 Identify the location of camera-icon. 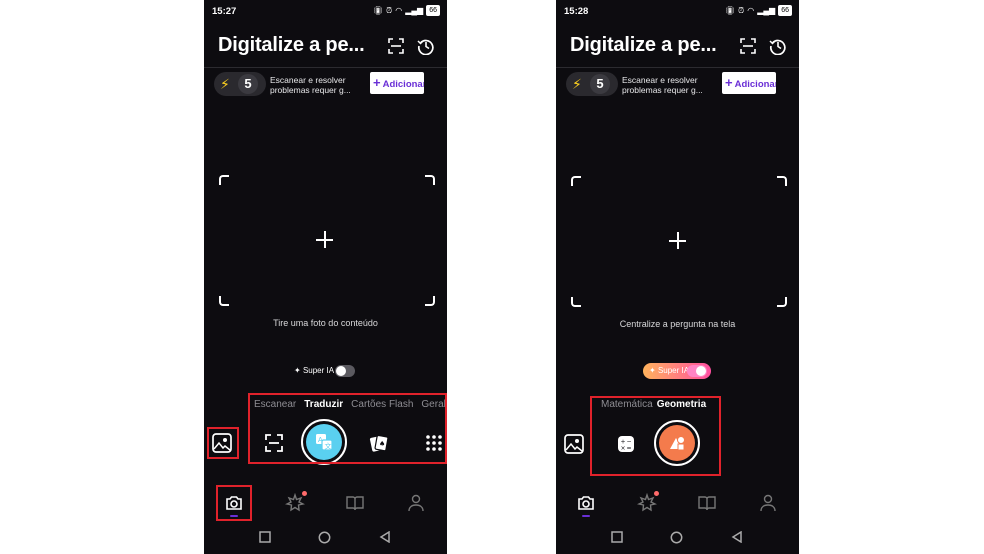
(586, 503).